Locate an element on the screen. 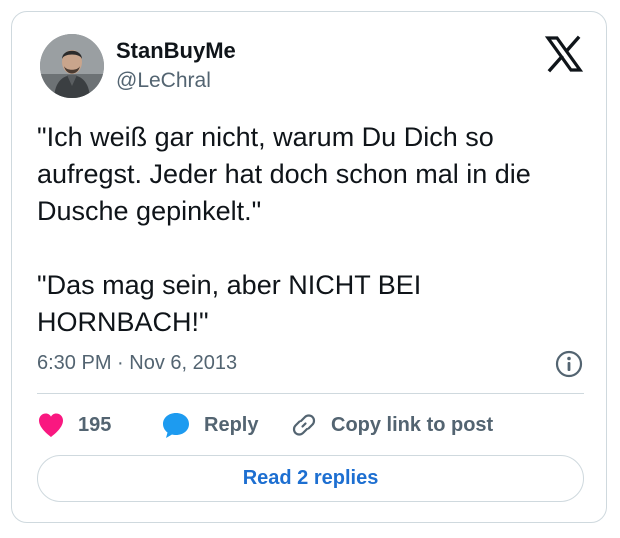  copy-link-button: Copy link to post is located at coordinates (391, 425).